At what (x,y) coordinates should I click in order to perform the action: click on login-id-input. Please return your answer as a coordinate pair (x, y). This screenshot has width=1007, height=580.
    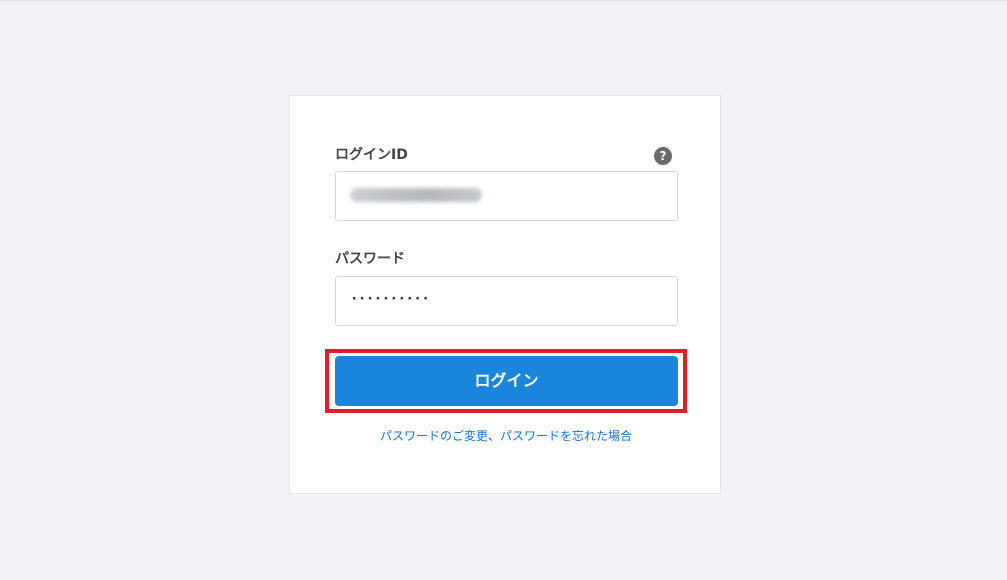
    Looking at the image, I should click on (506, 196).